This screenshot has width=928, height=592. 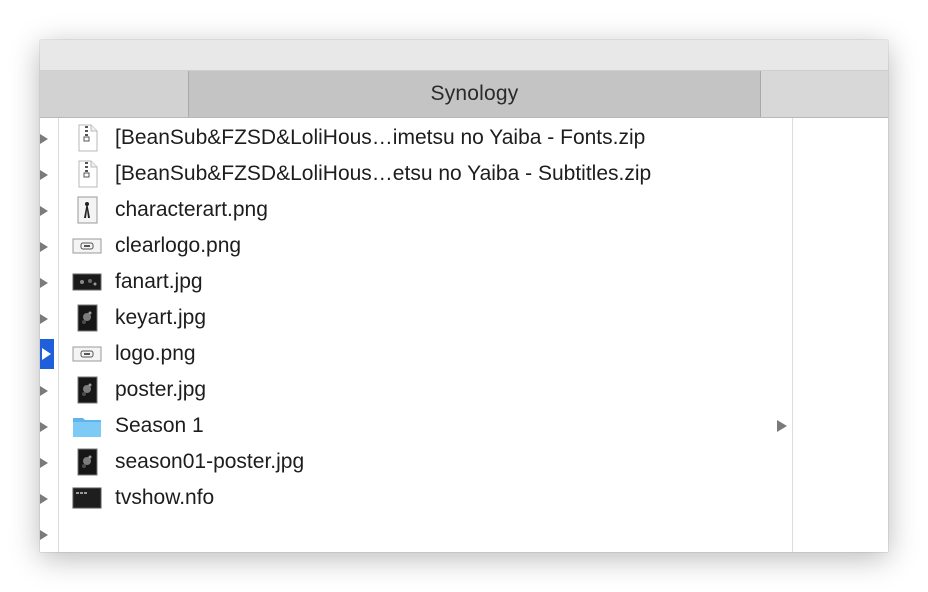 I want to click on file-name: clearlogo.png, so click(x=178, y=245).